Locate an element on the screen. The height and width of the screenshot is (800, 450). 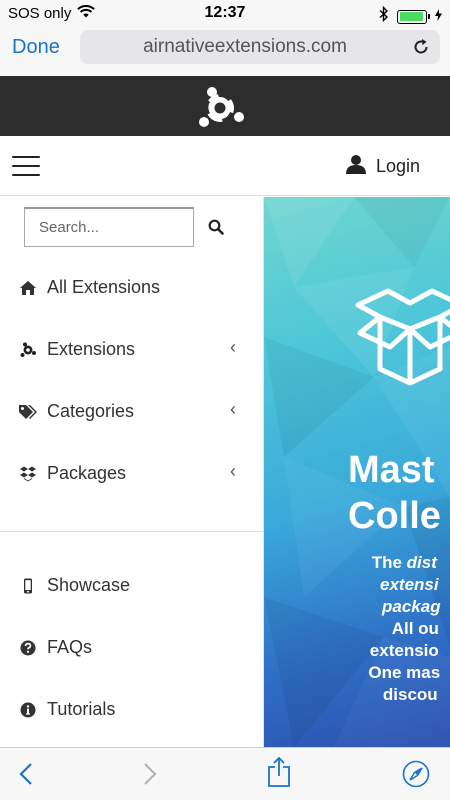
tags-icon is located at coordinates (28, 412).